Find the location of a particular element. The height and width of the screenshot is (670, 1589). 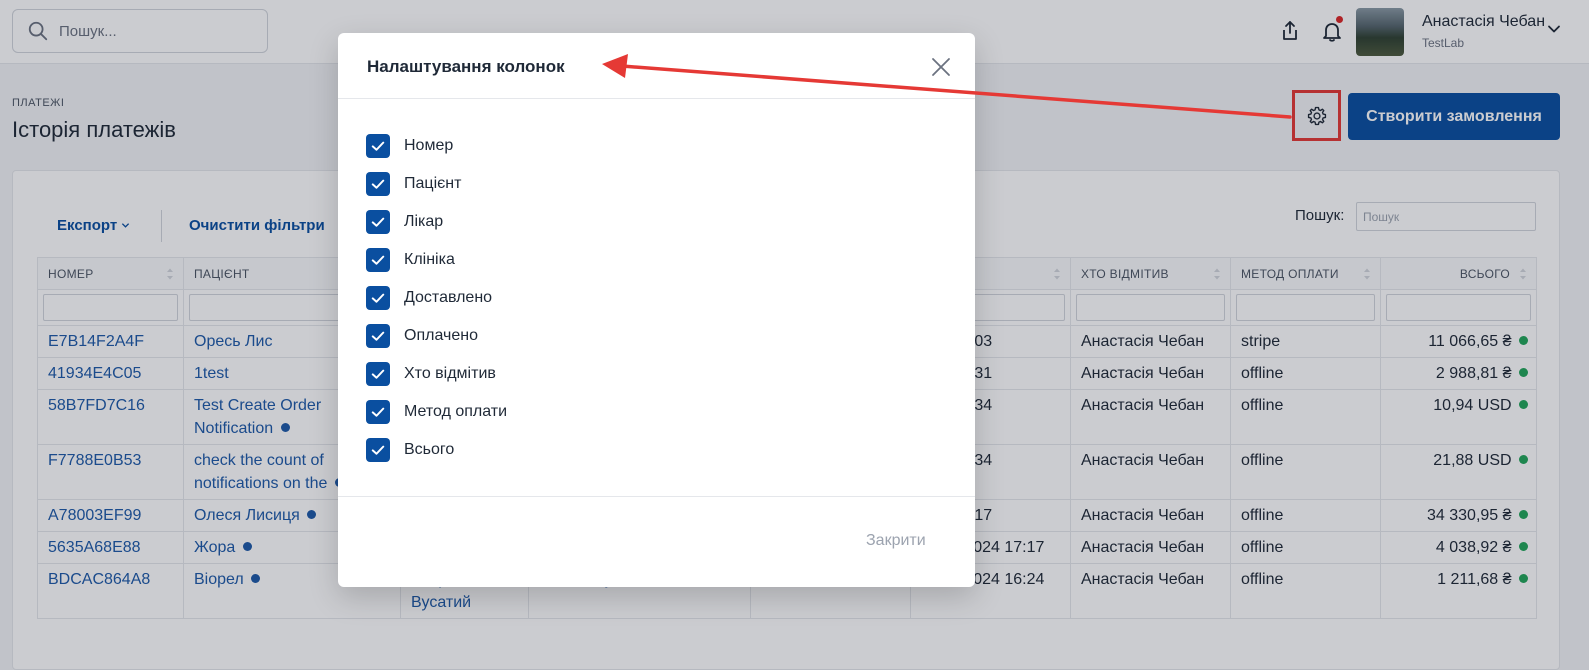

close-icon is located at coordinates (941, 67).